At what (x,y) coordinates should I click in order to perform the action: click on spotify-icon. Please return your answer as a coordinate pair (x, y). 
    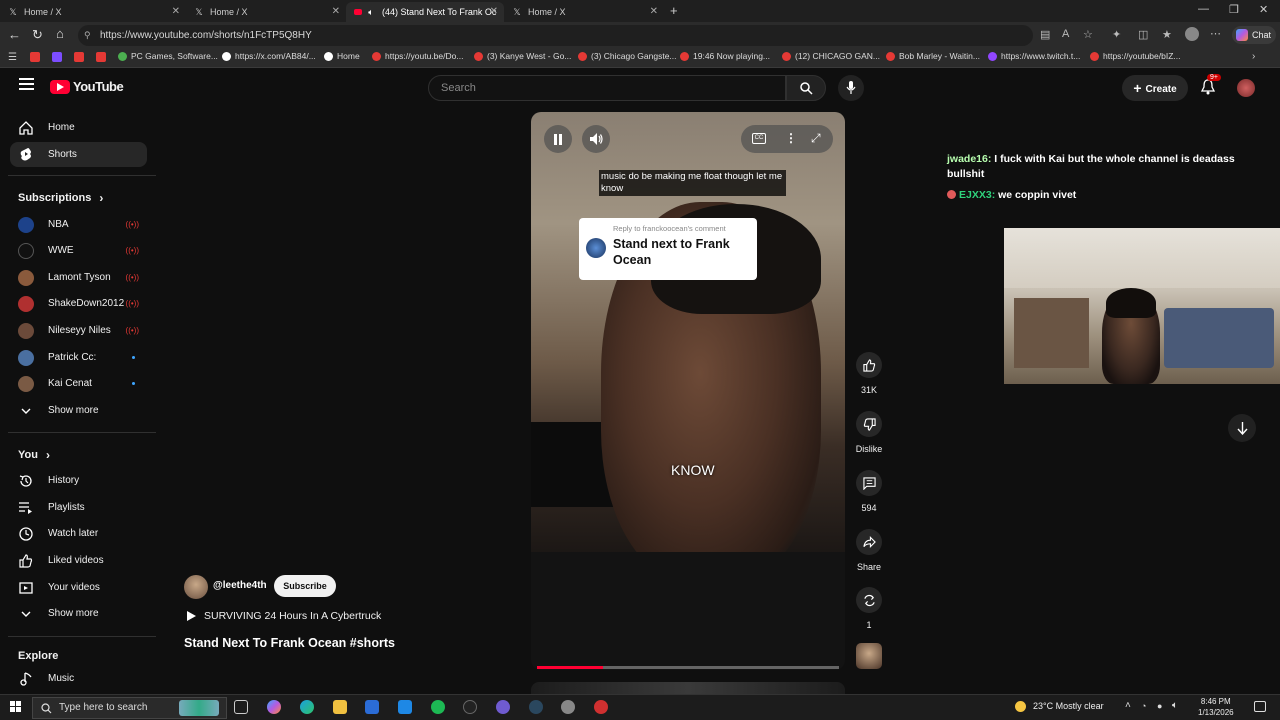
    Looking at the image, I should click on (438, 707).